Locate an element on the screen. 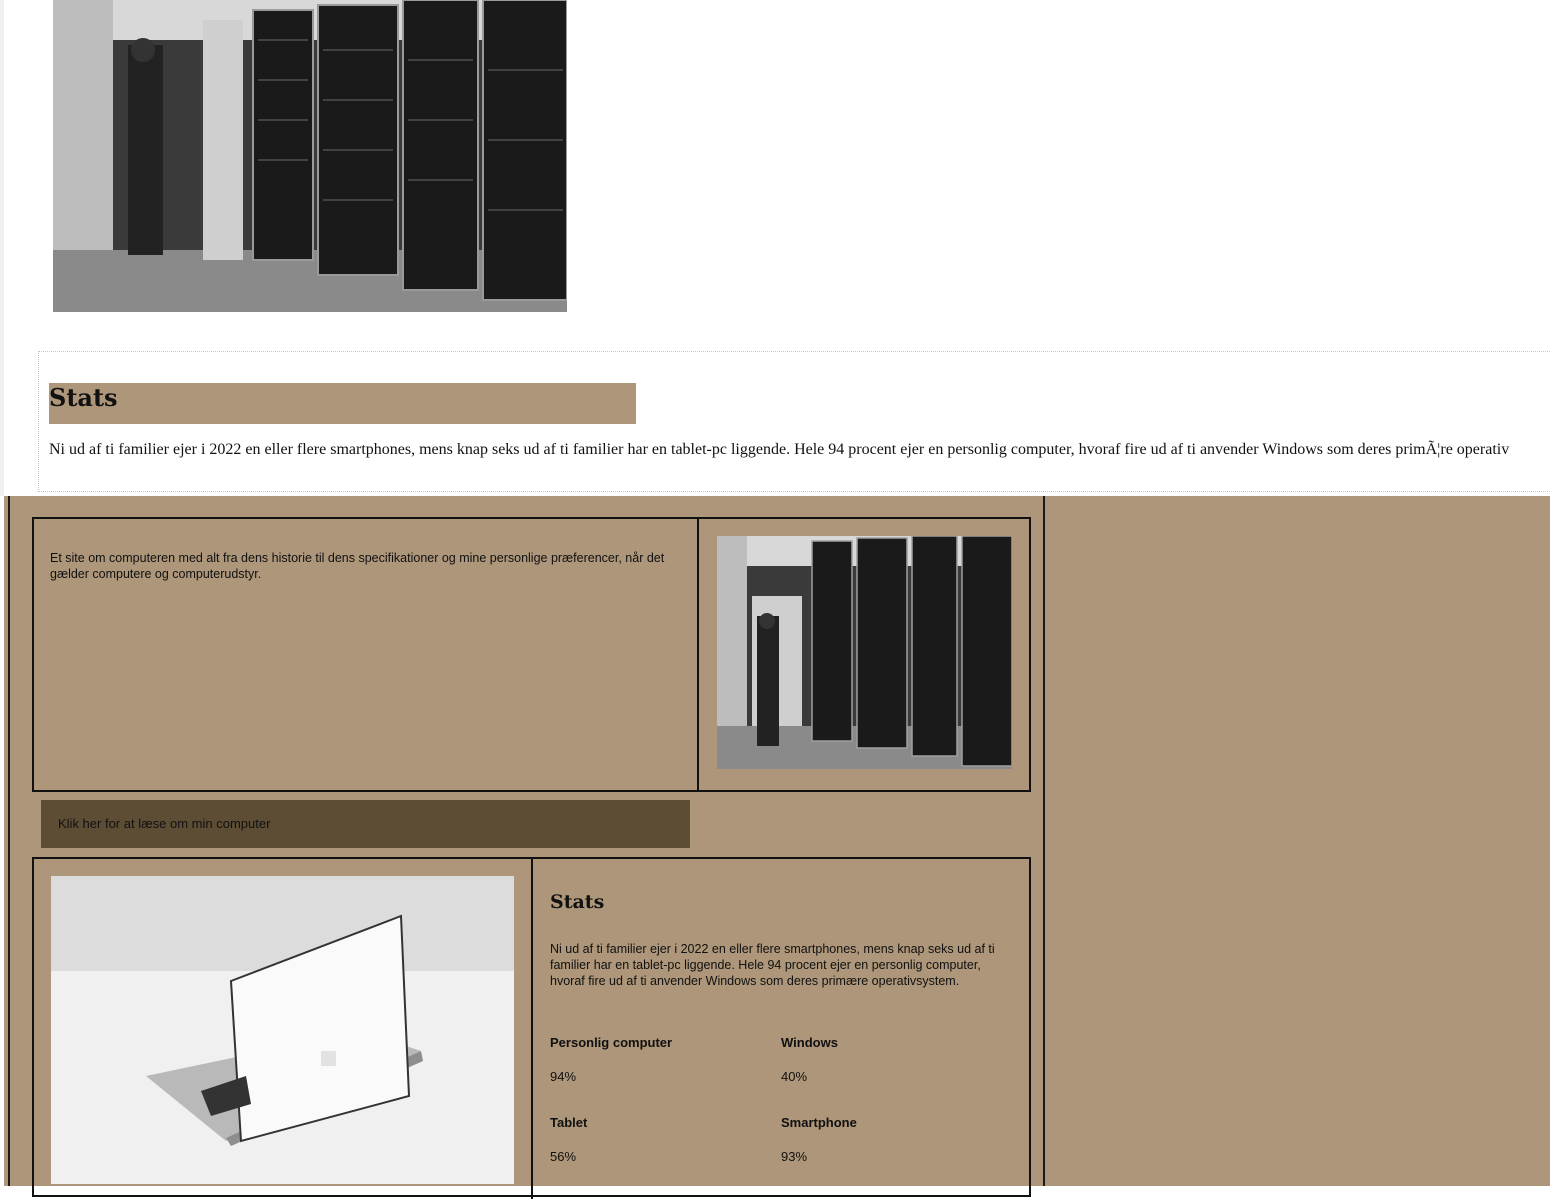  stat-value-smartphone: 93% is located at coordinates (794, 1156).